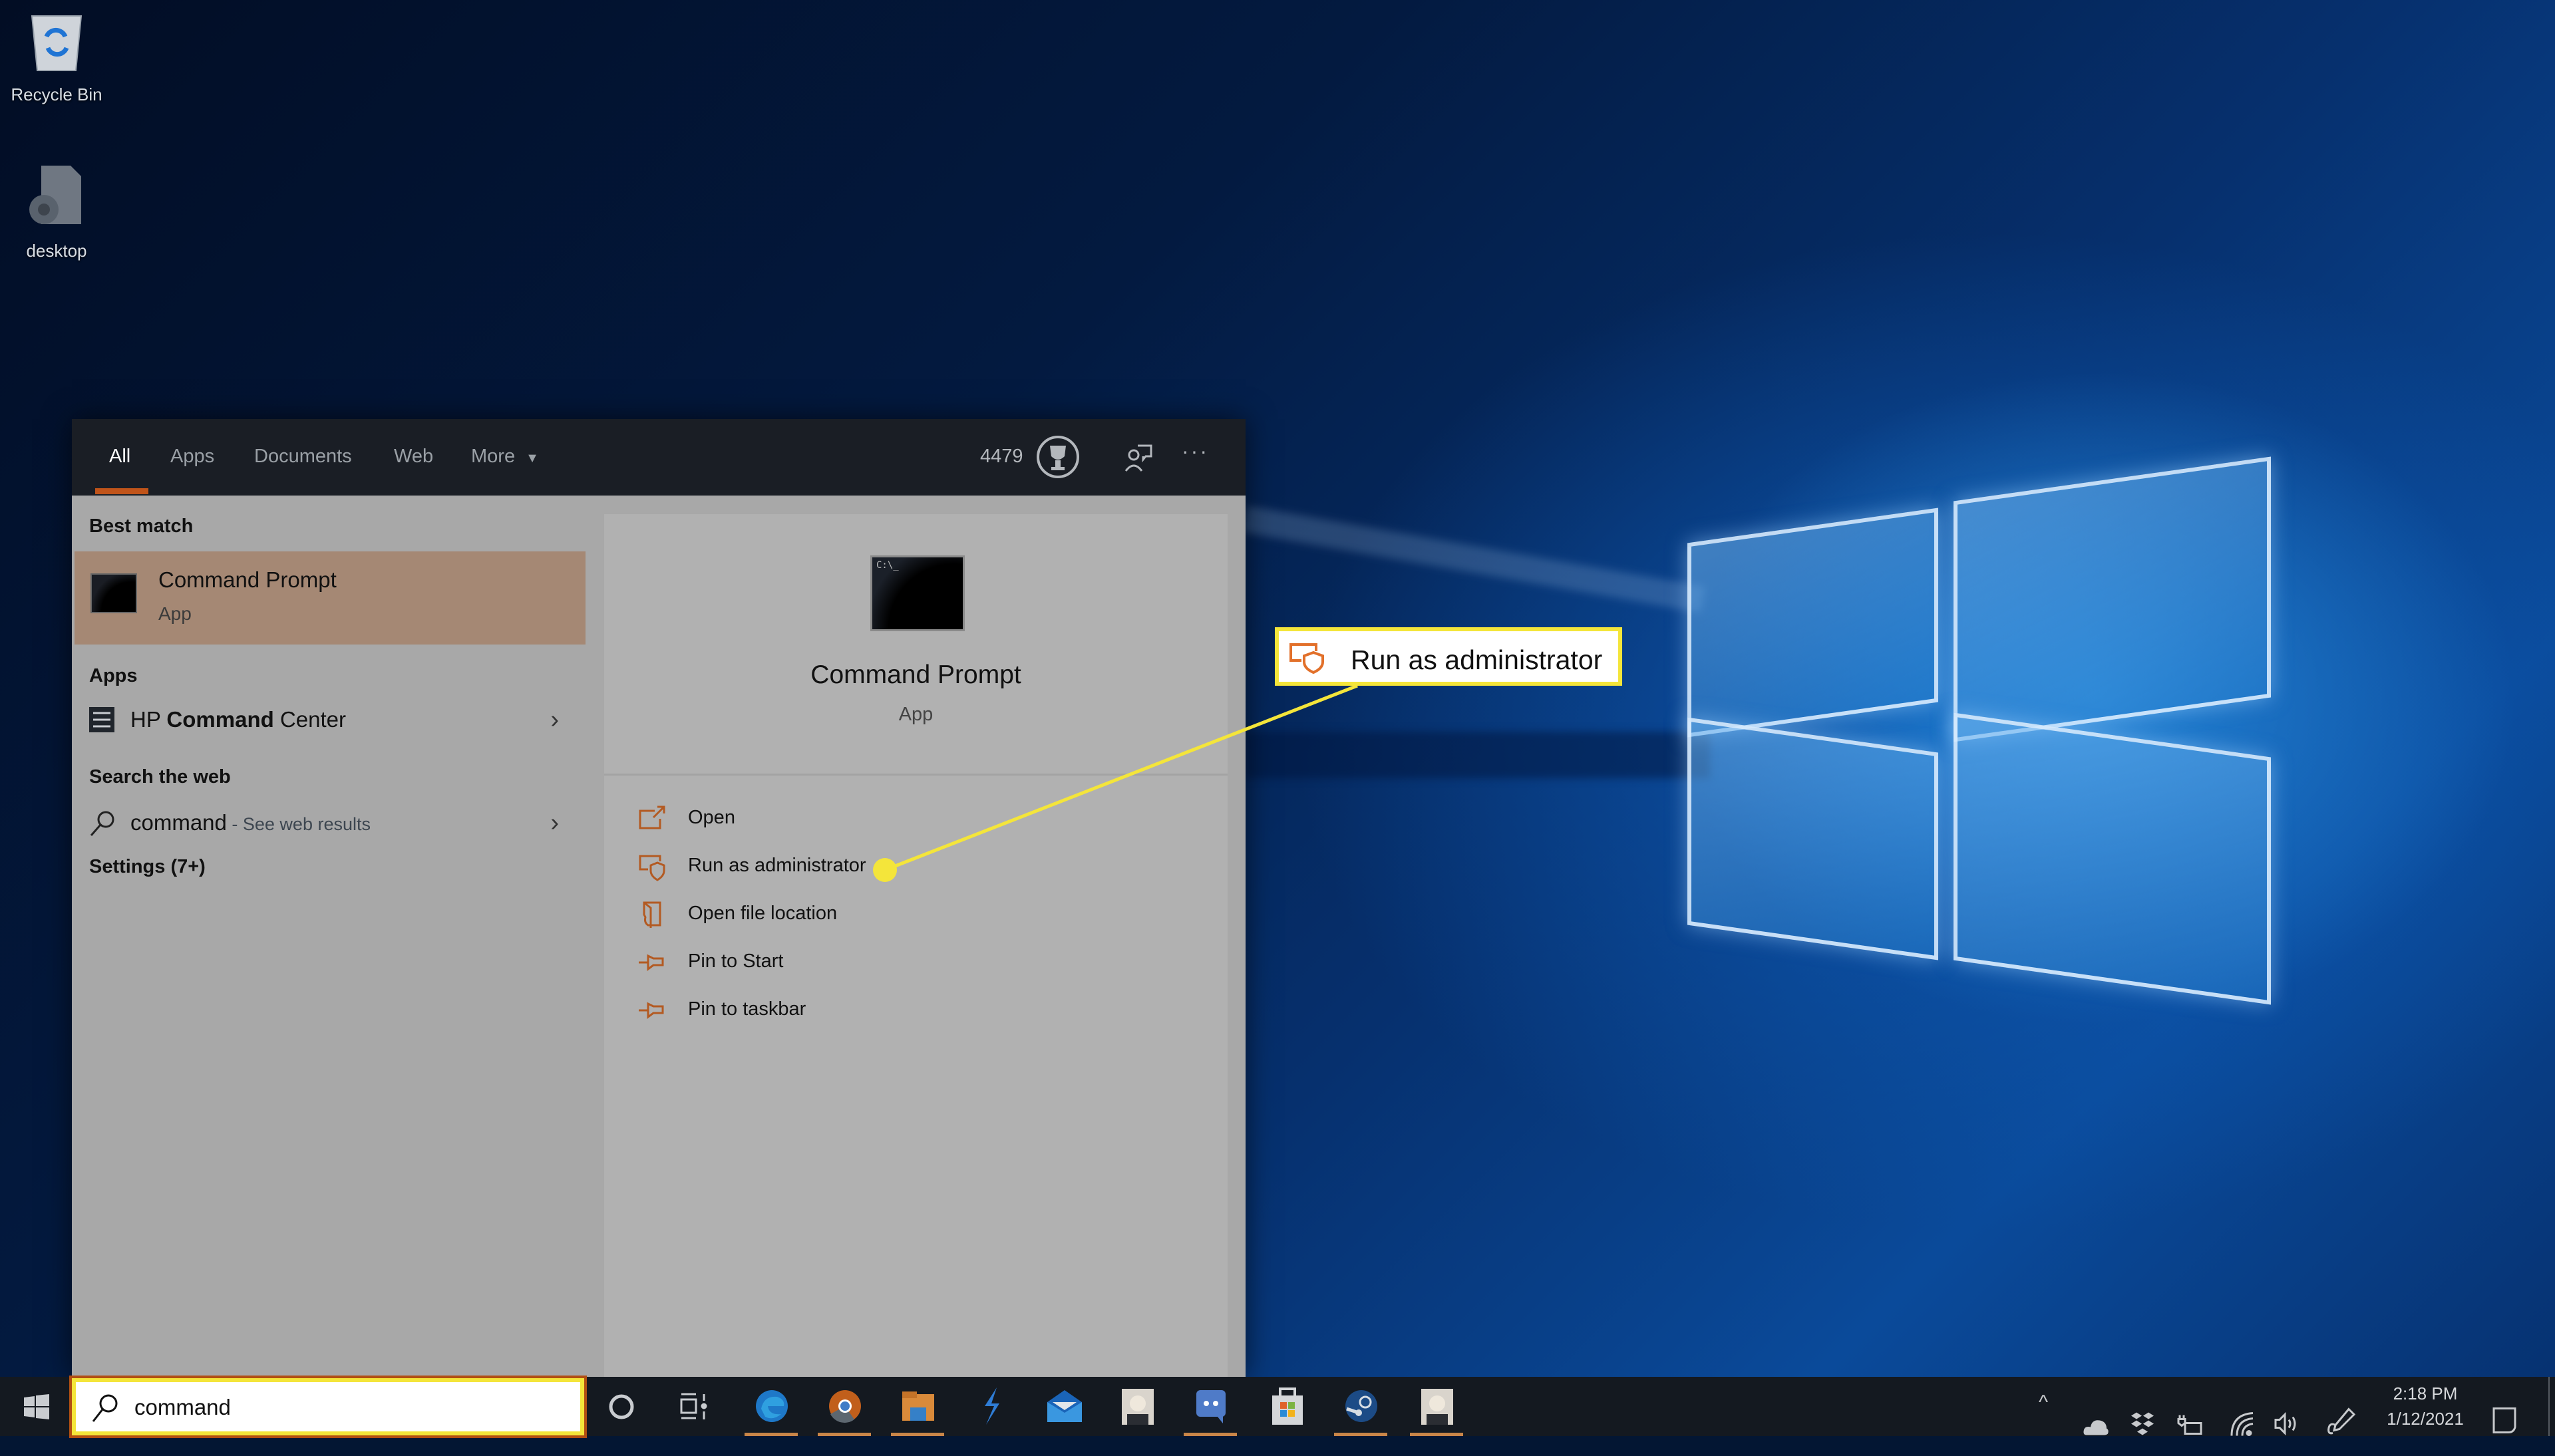 This screenshot has width=2555, height=1456. What do you see at coordinates (2142, 1423) in the screenshot?
I see `dropbox-icon` at bounding box center [2142, 1423].